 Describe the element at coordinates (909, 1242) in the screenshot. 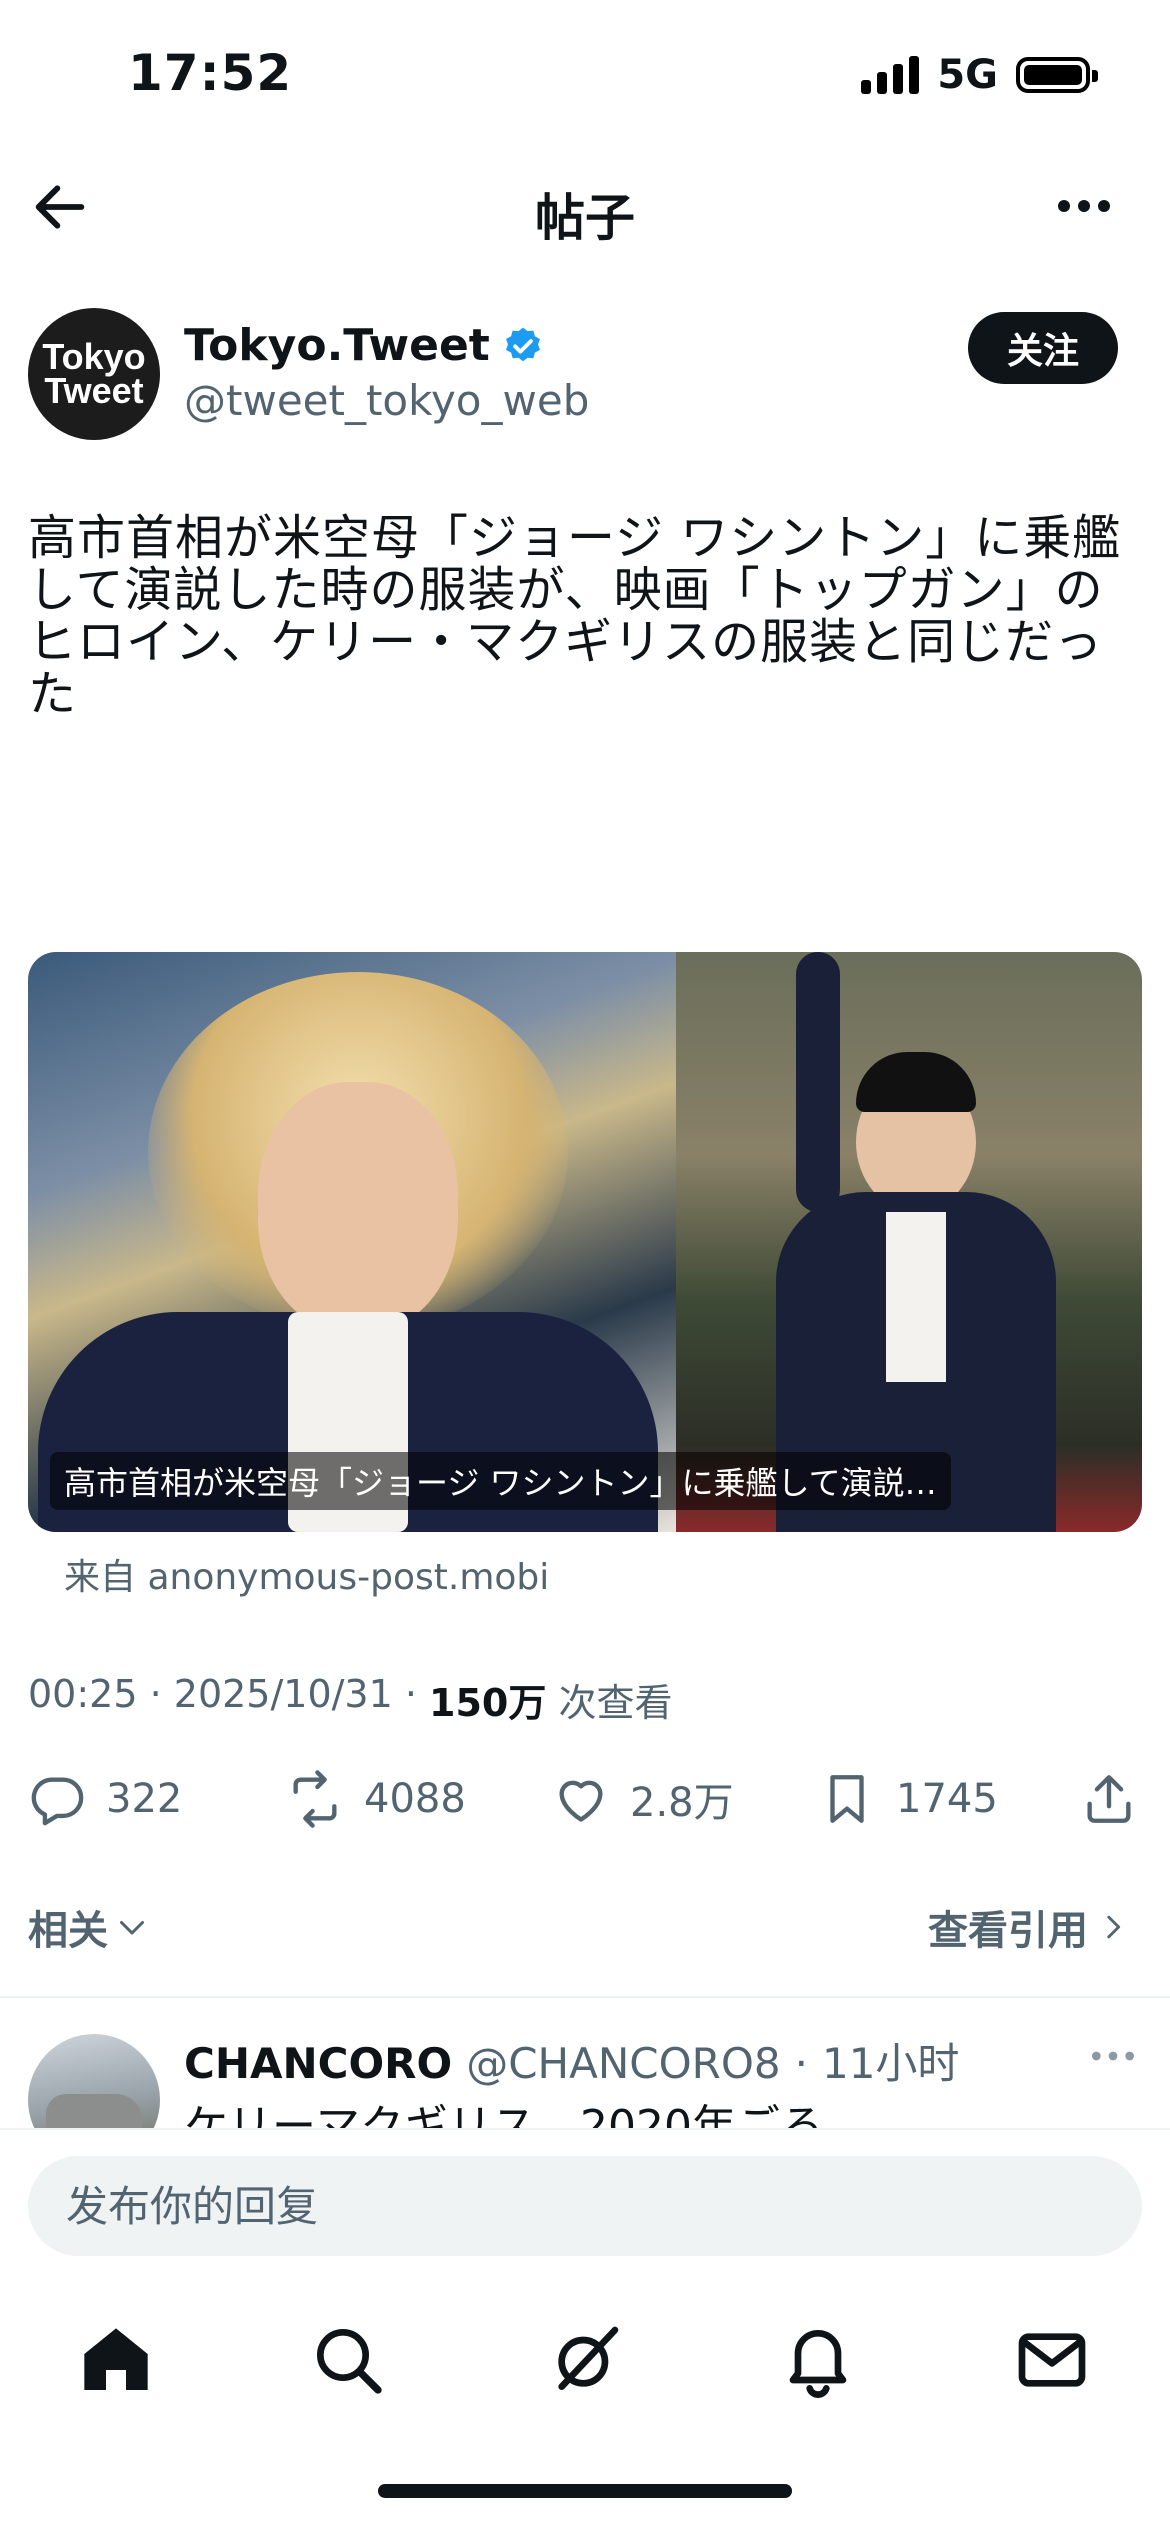

I see `photo-right` at that location.